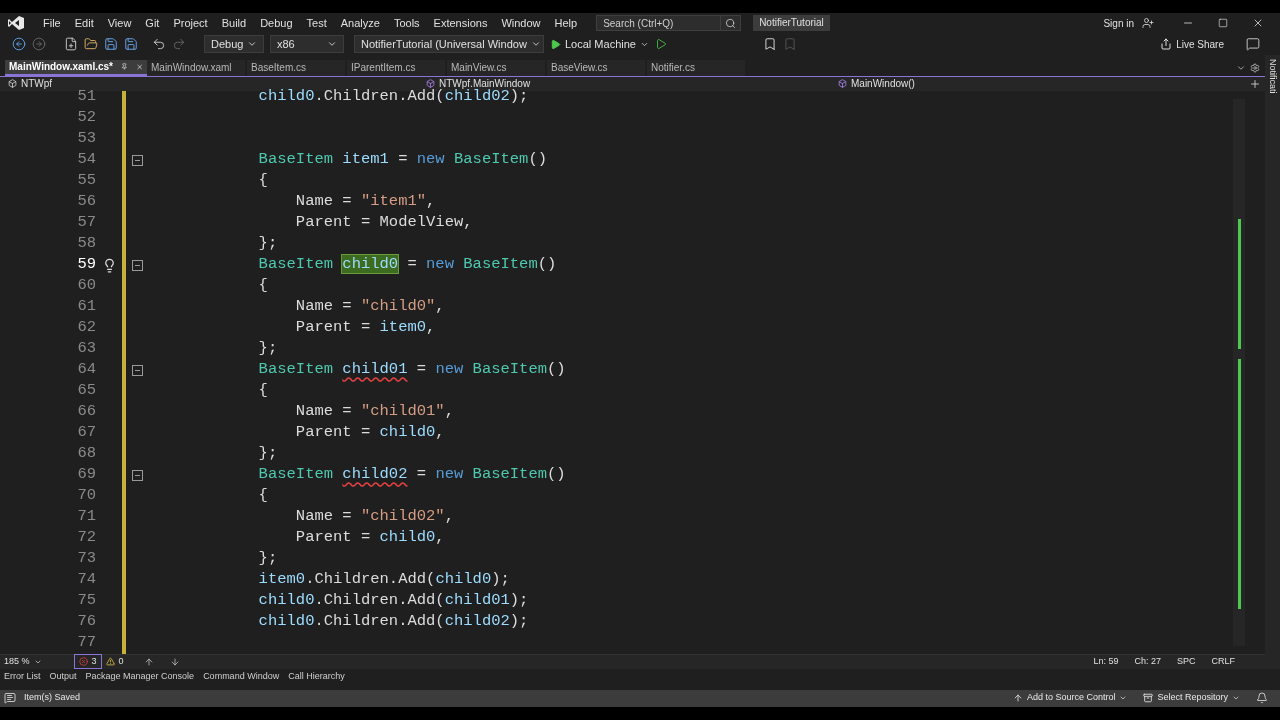 This screenshot has width=1280, height=720. Describe the element at coordinates (111, 44) in the screenshot. I see `save-icon` at that location.